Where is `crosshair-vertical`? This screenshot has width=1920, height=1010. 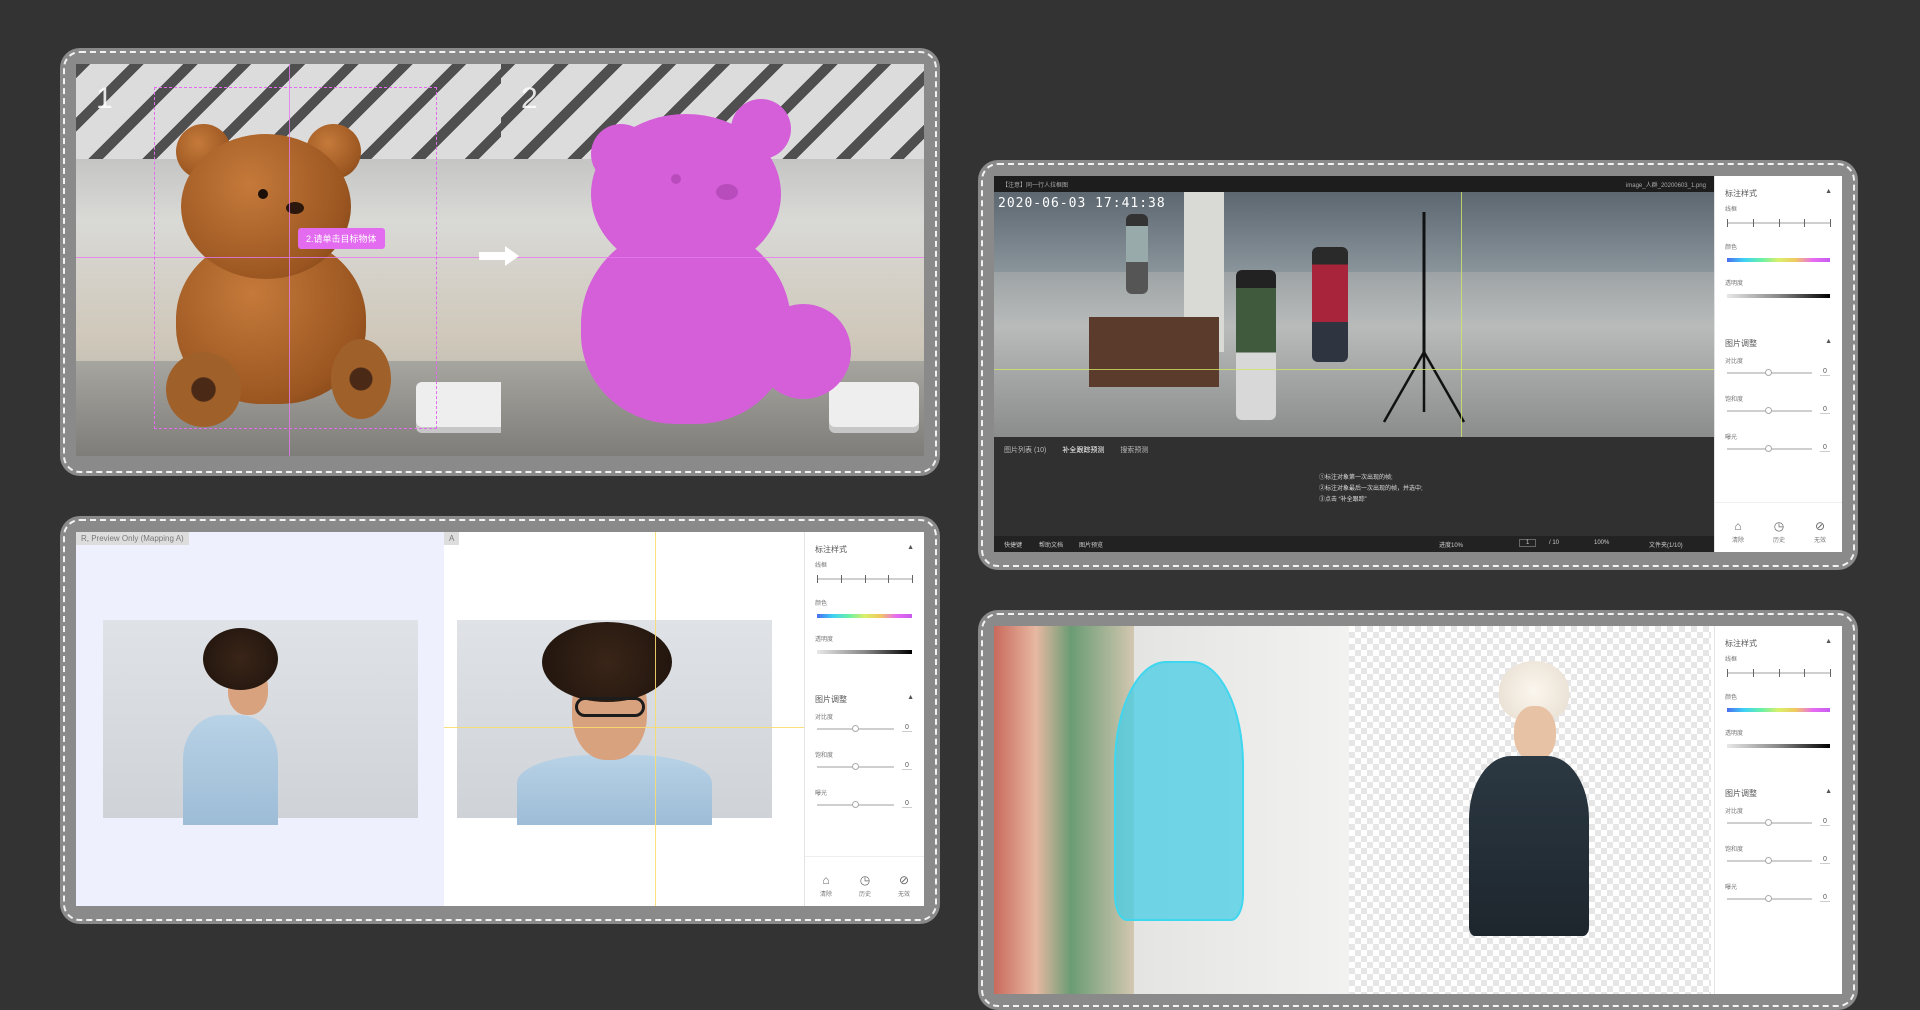 crosshair-vertical is located at coordinates (655, 719).